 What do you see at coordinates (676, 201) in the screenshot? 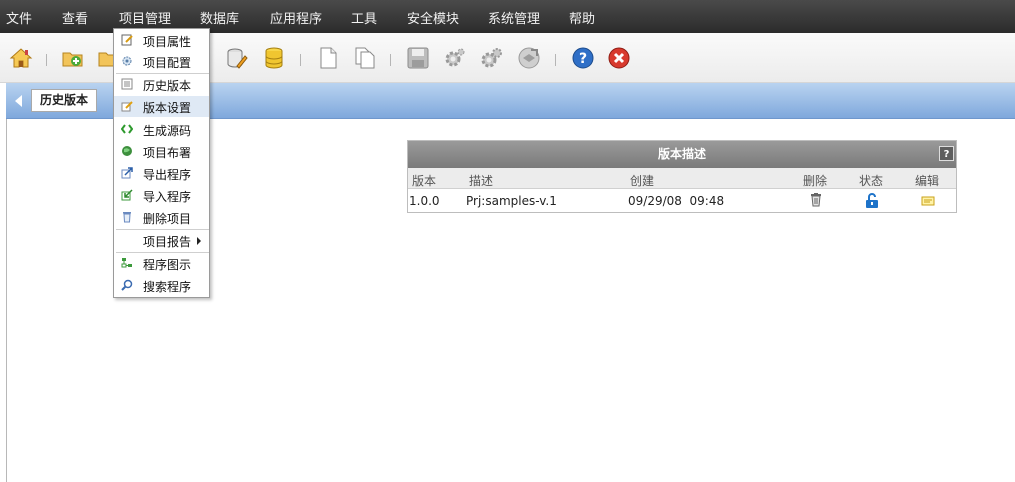
I see `cell-created: 09/29/08 09:48` at bounding box center [676, 201].